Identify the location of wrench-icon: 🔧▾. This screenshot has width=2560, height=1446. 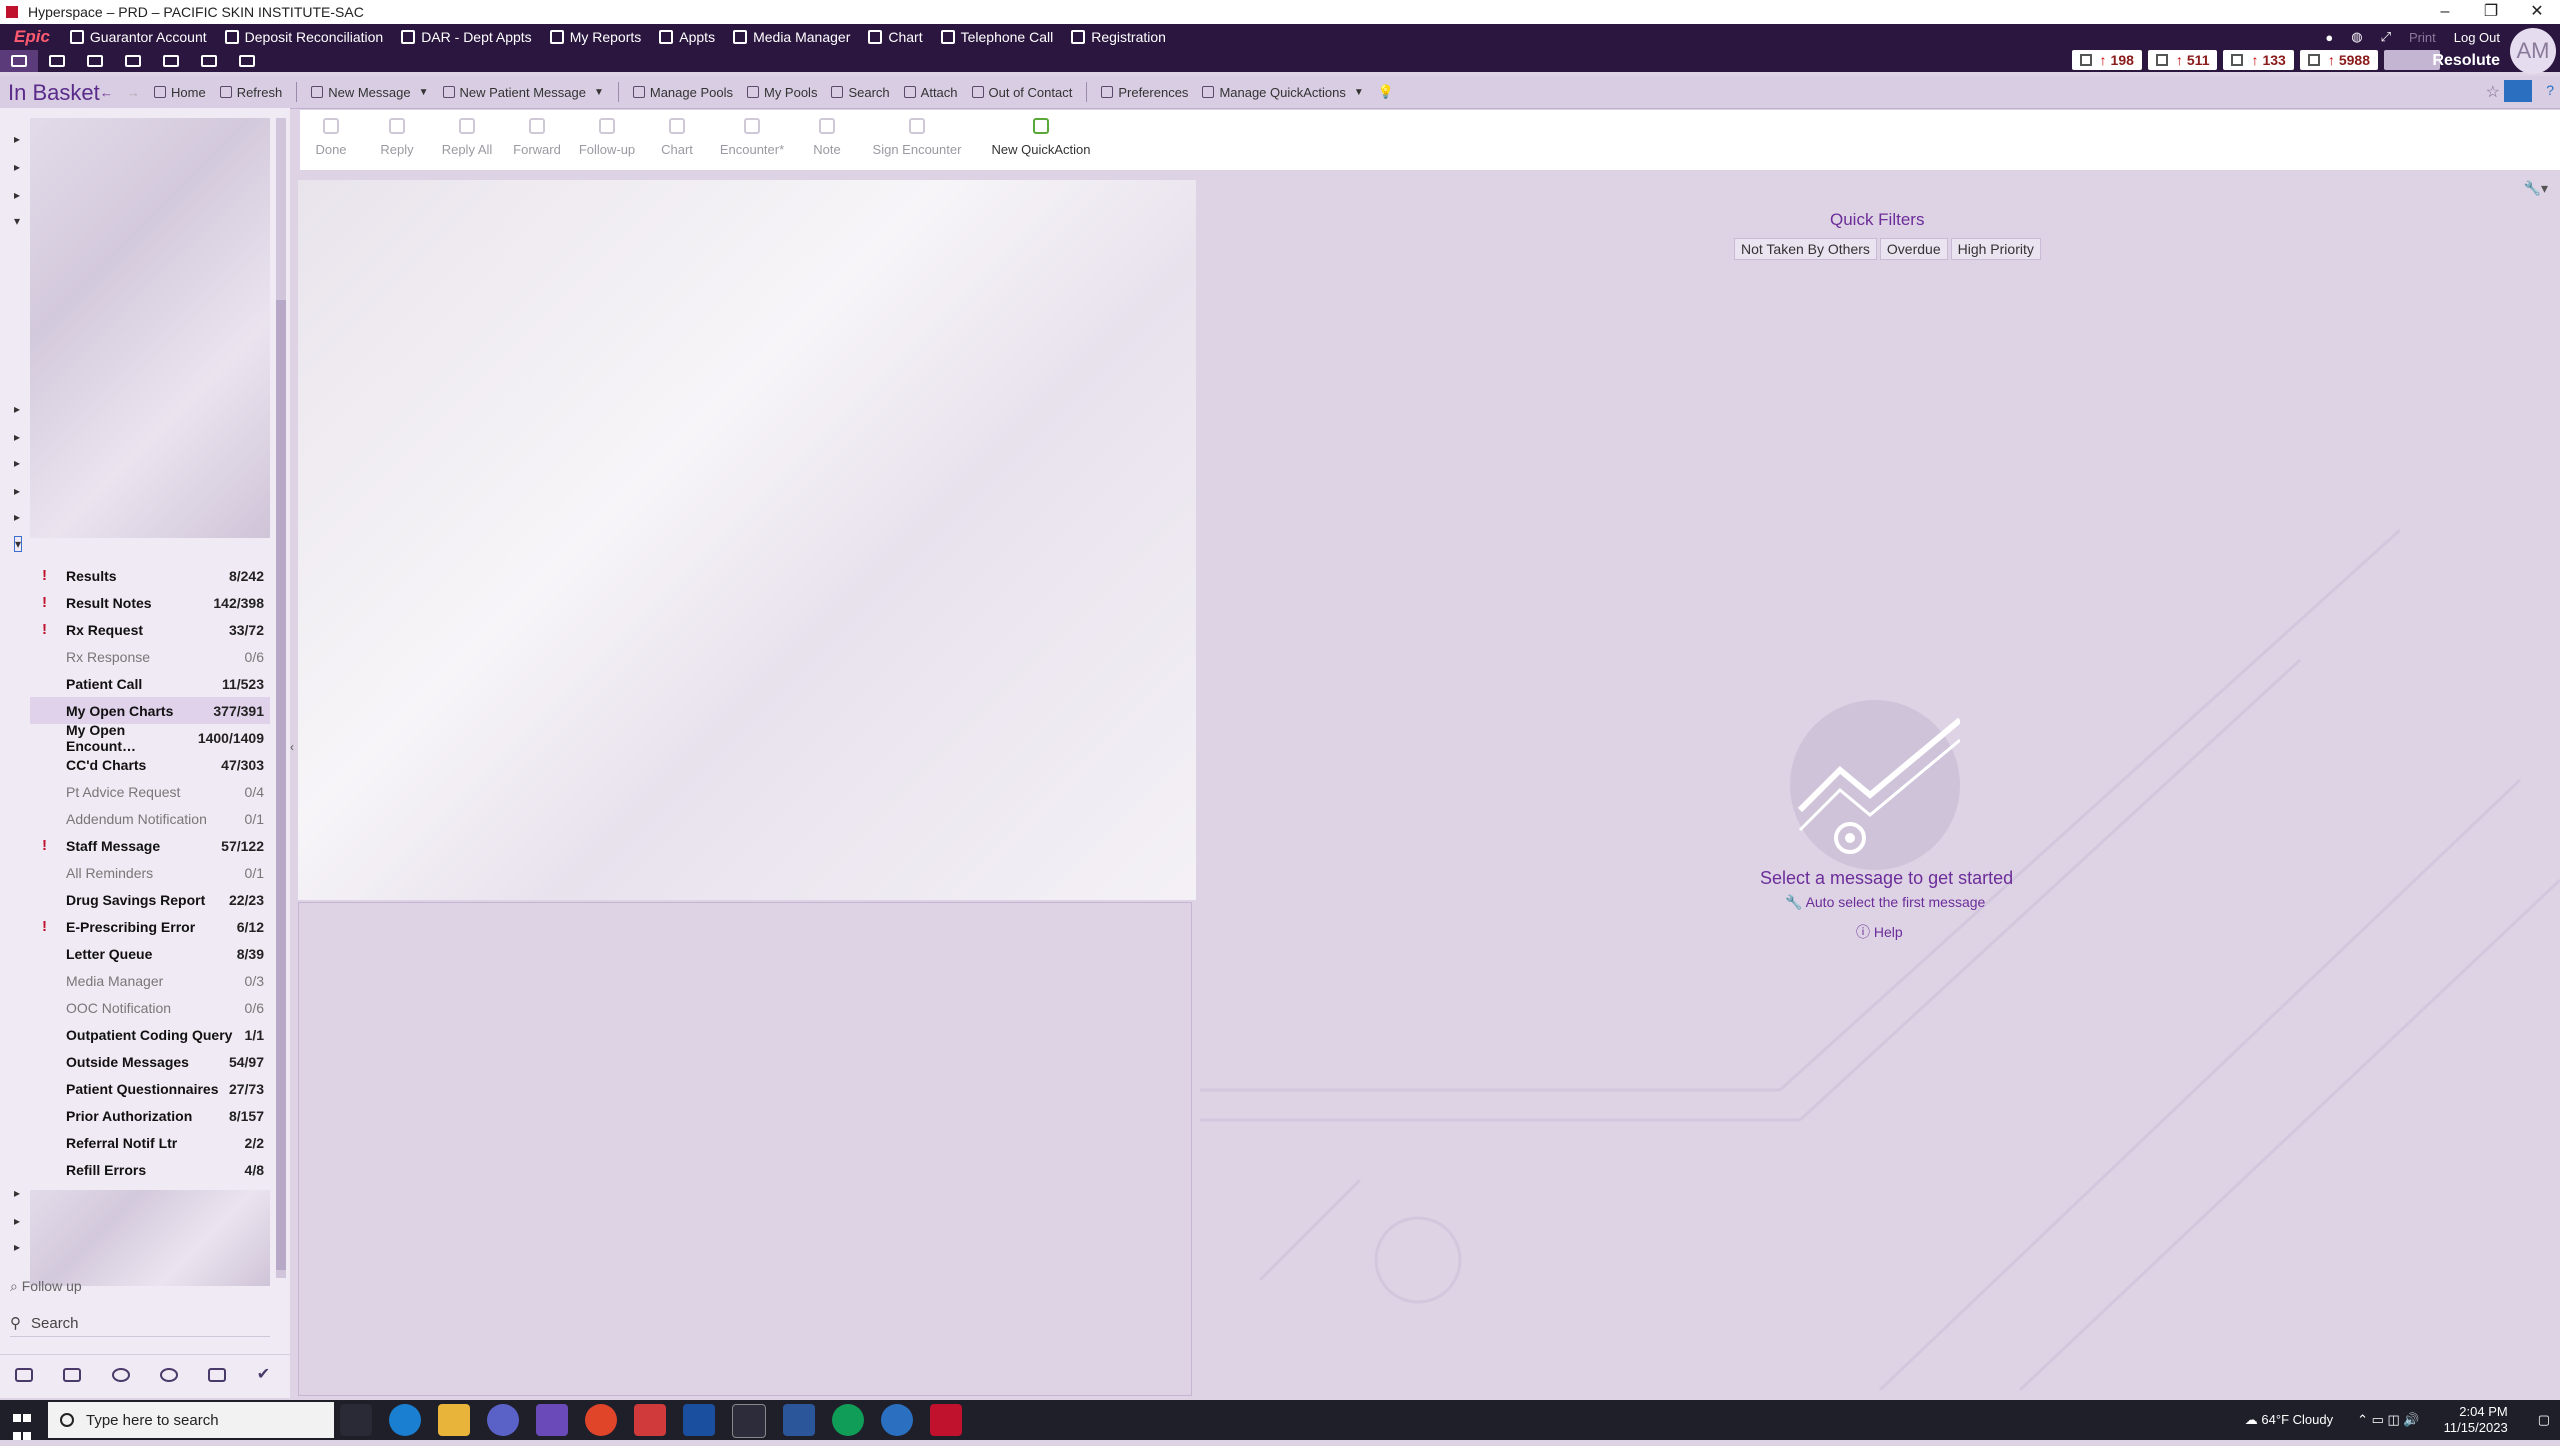
(2536, 188).